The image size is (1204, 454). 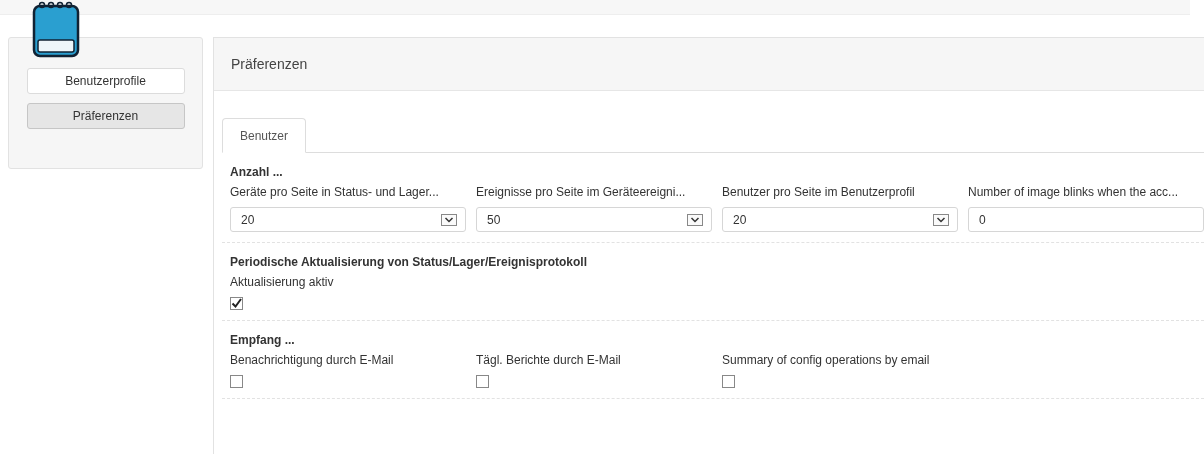 What do you see at coordinates (312, 360) in the screenshot?
I see `field-label: Benachrichtigung durch E-Mail` at bounding box center [312, 360].